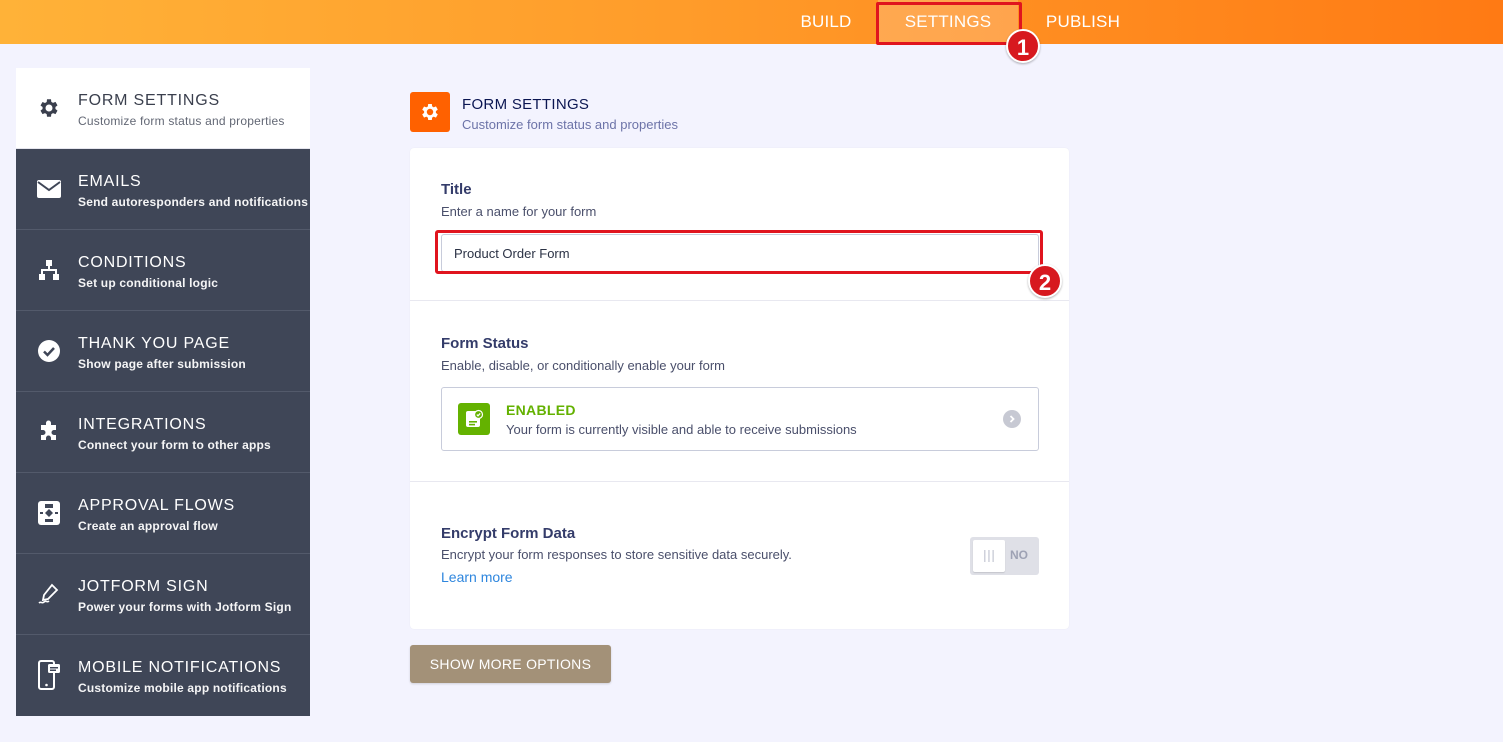 This screenshot has width=1503, height=742. I want to click on sidebar-item-approval-flows: APPROVAL FLOWS Create an approval flow, so click(163, 513).